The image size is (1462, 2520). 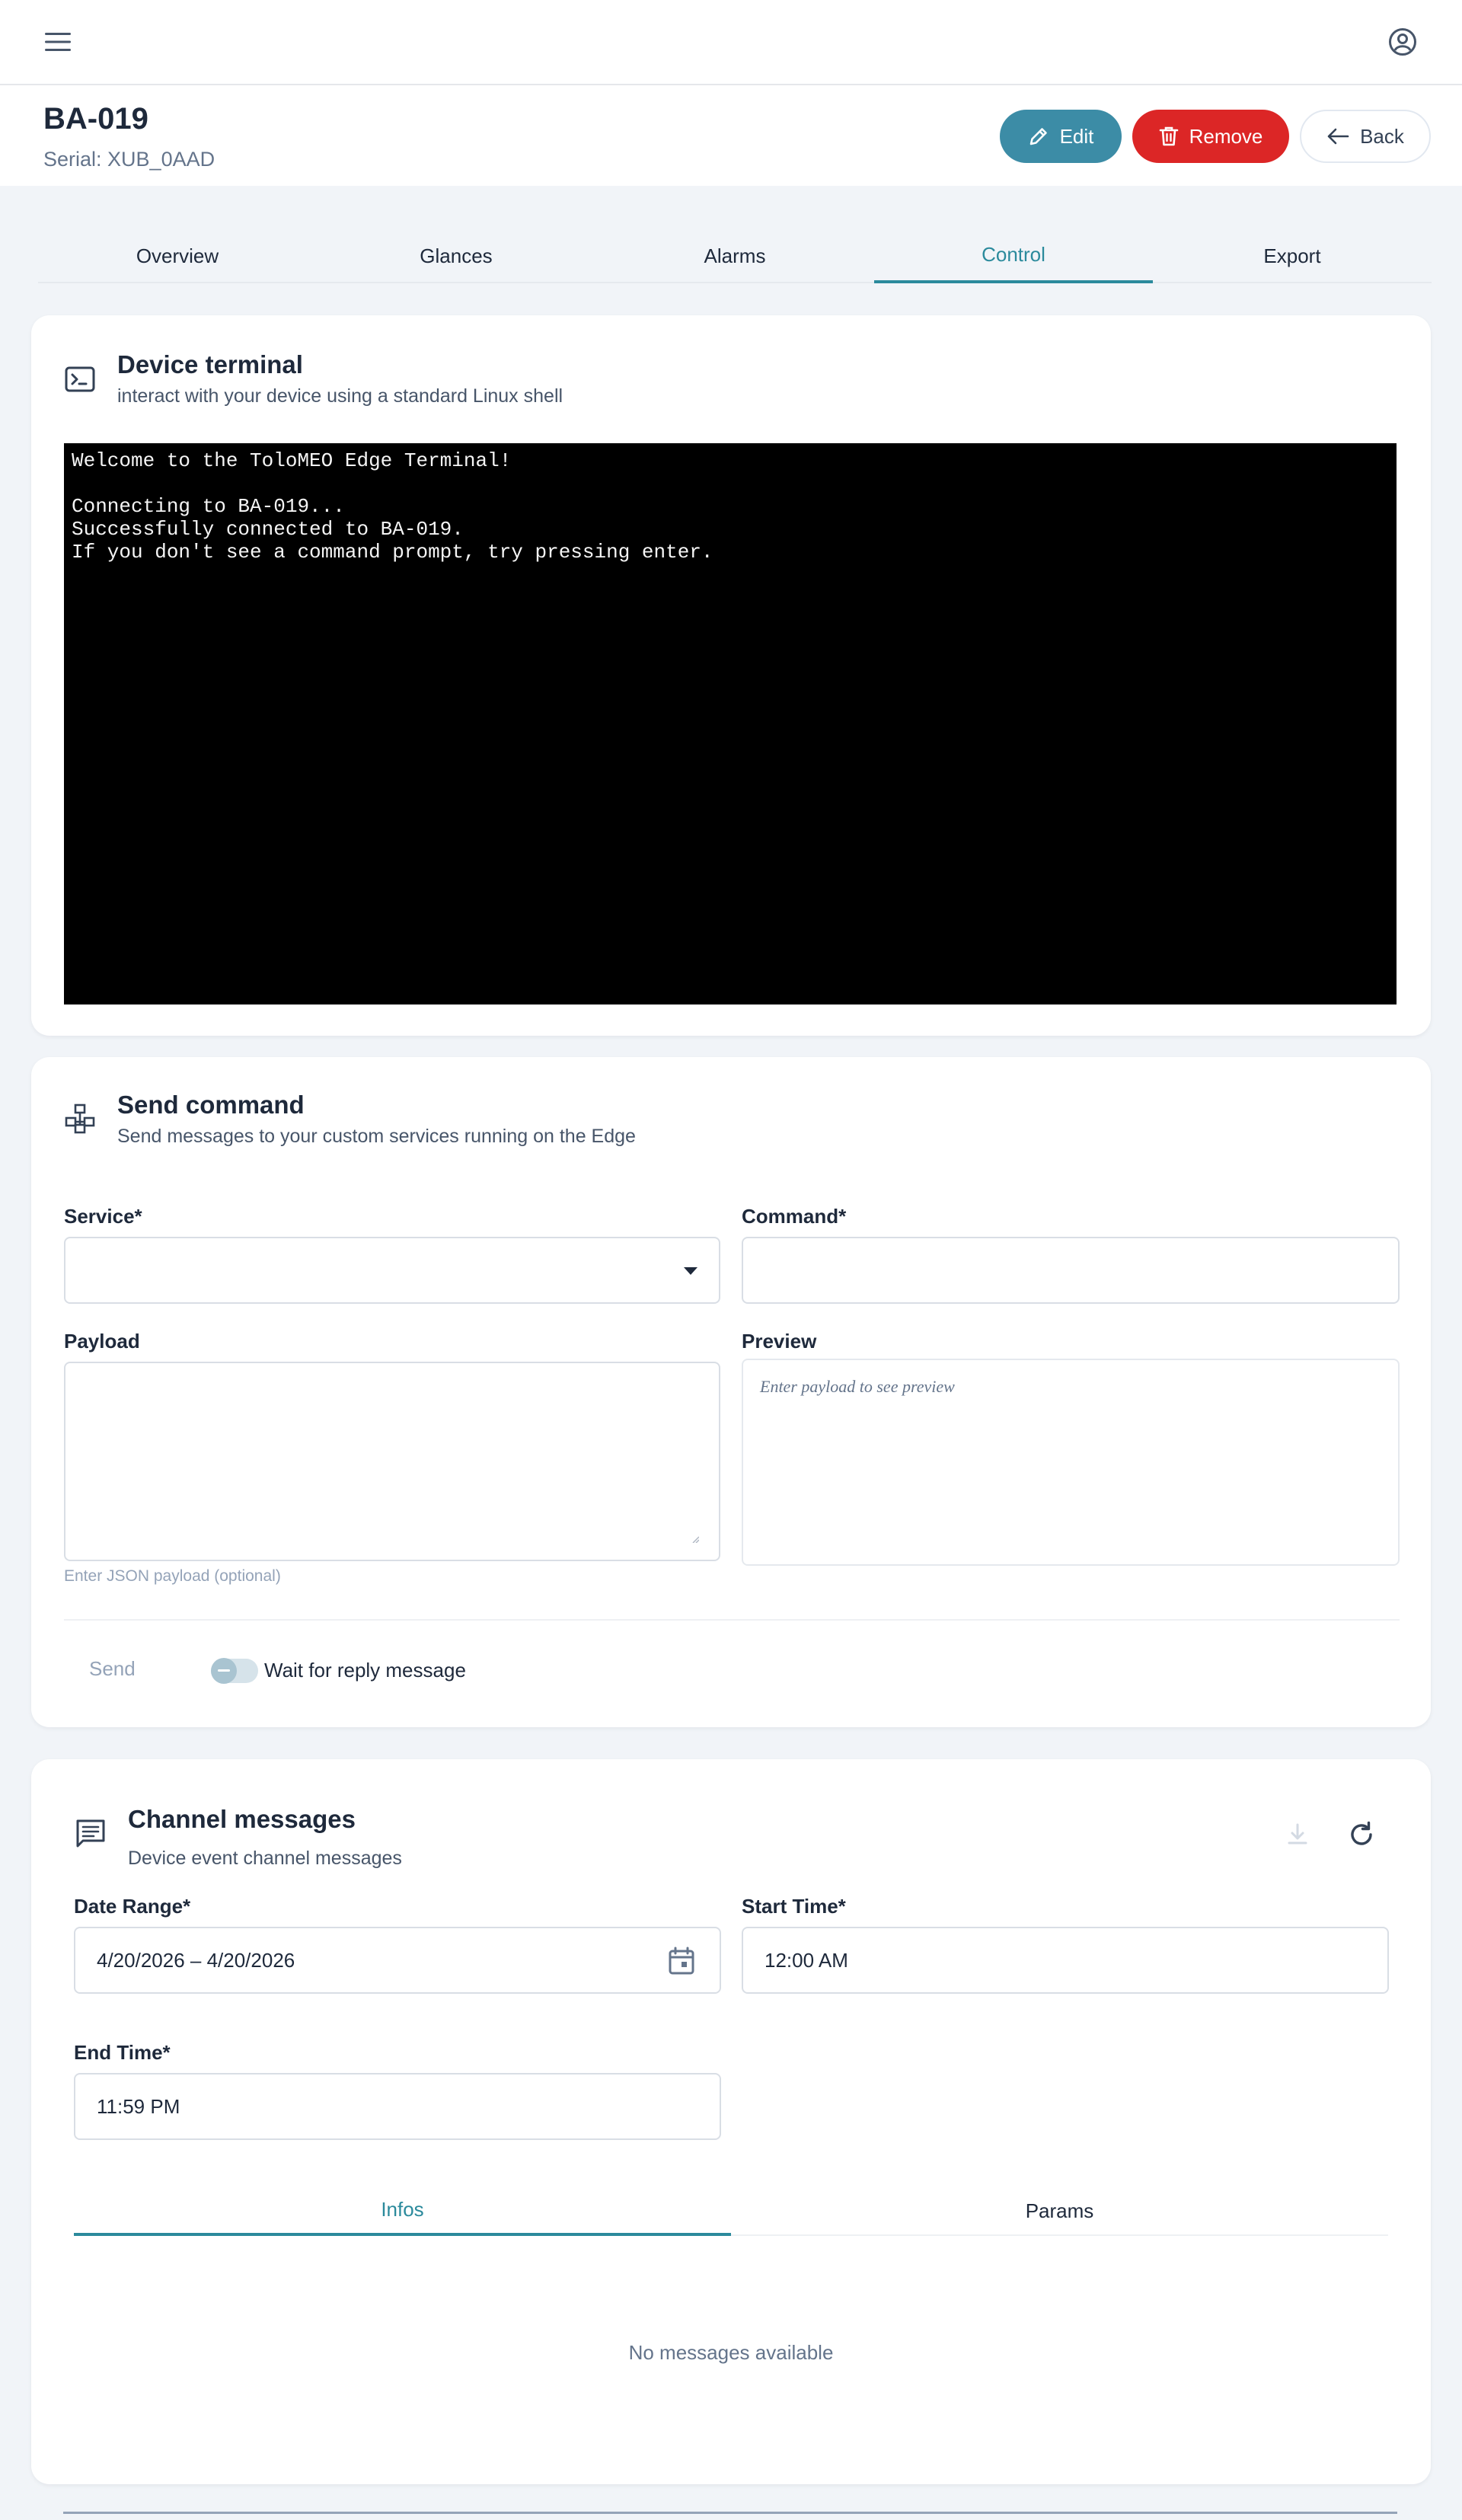 I want to click on calendar-icon, so click(x=681, y=1961).